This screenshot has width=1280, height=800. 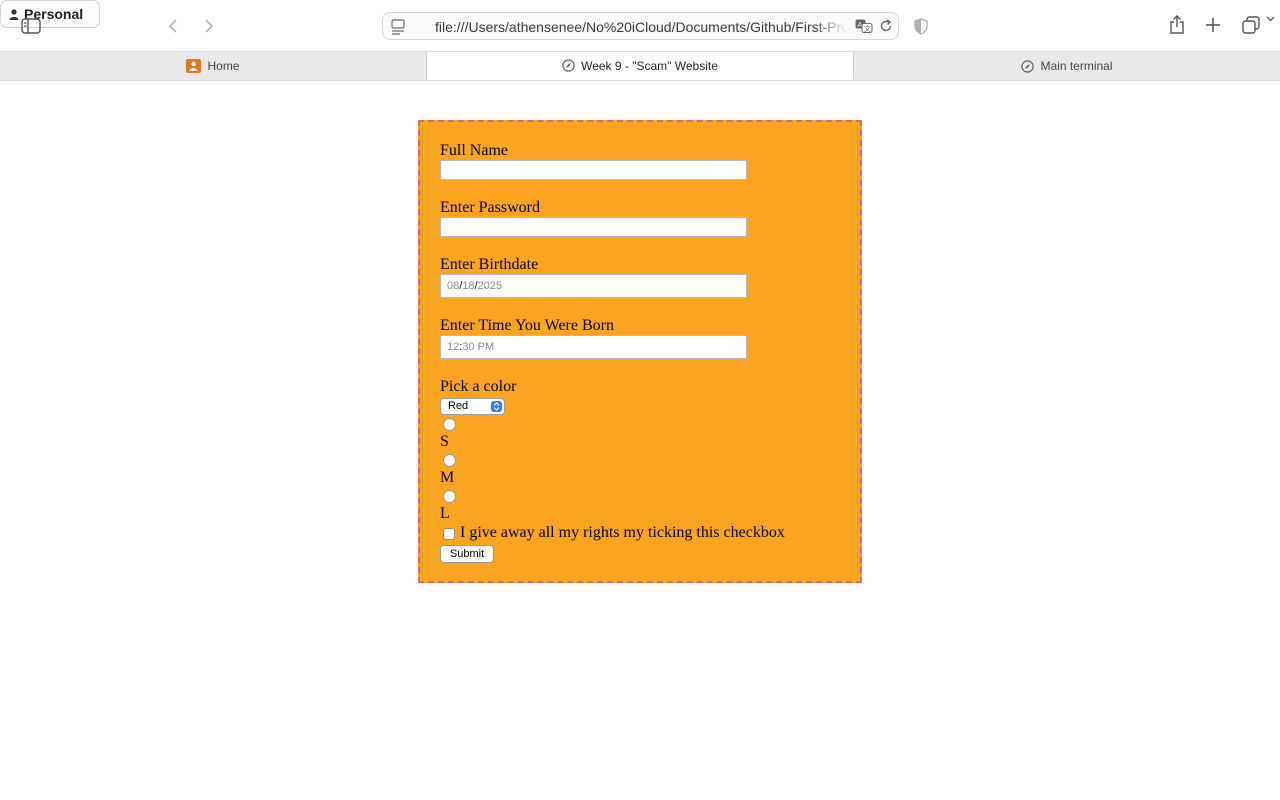 What do you see at coordinates (921, 26) in the screenshot?
I see `privacy-shield-icon` at bounding box center [921, 26].